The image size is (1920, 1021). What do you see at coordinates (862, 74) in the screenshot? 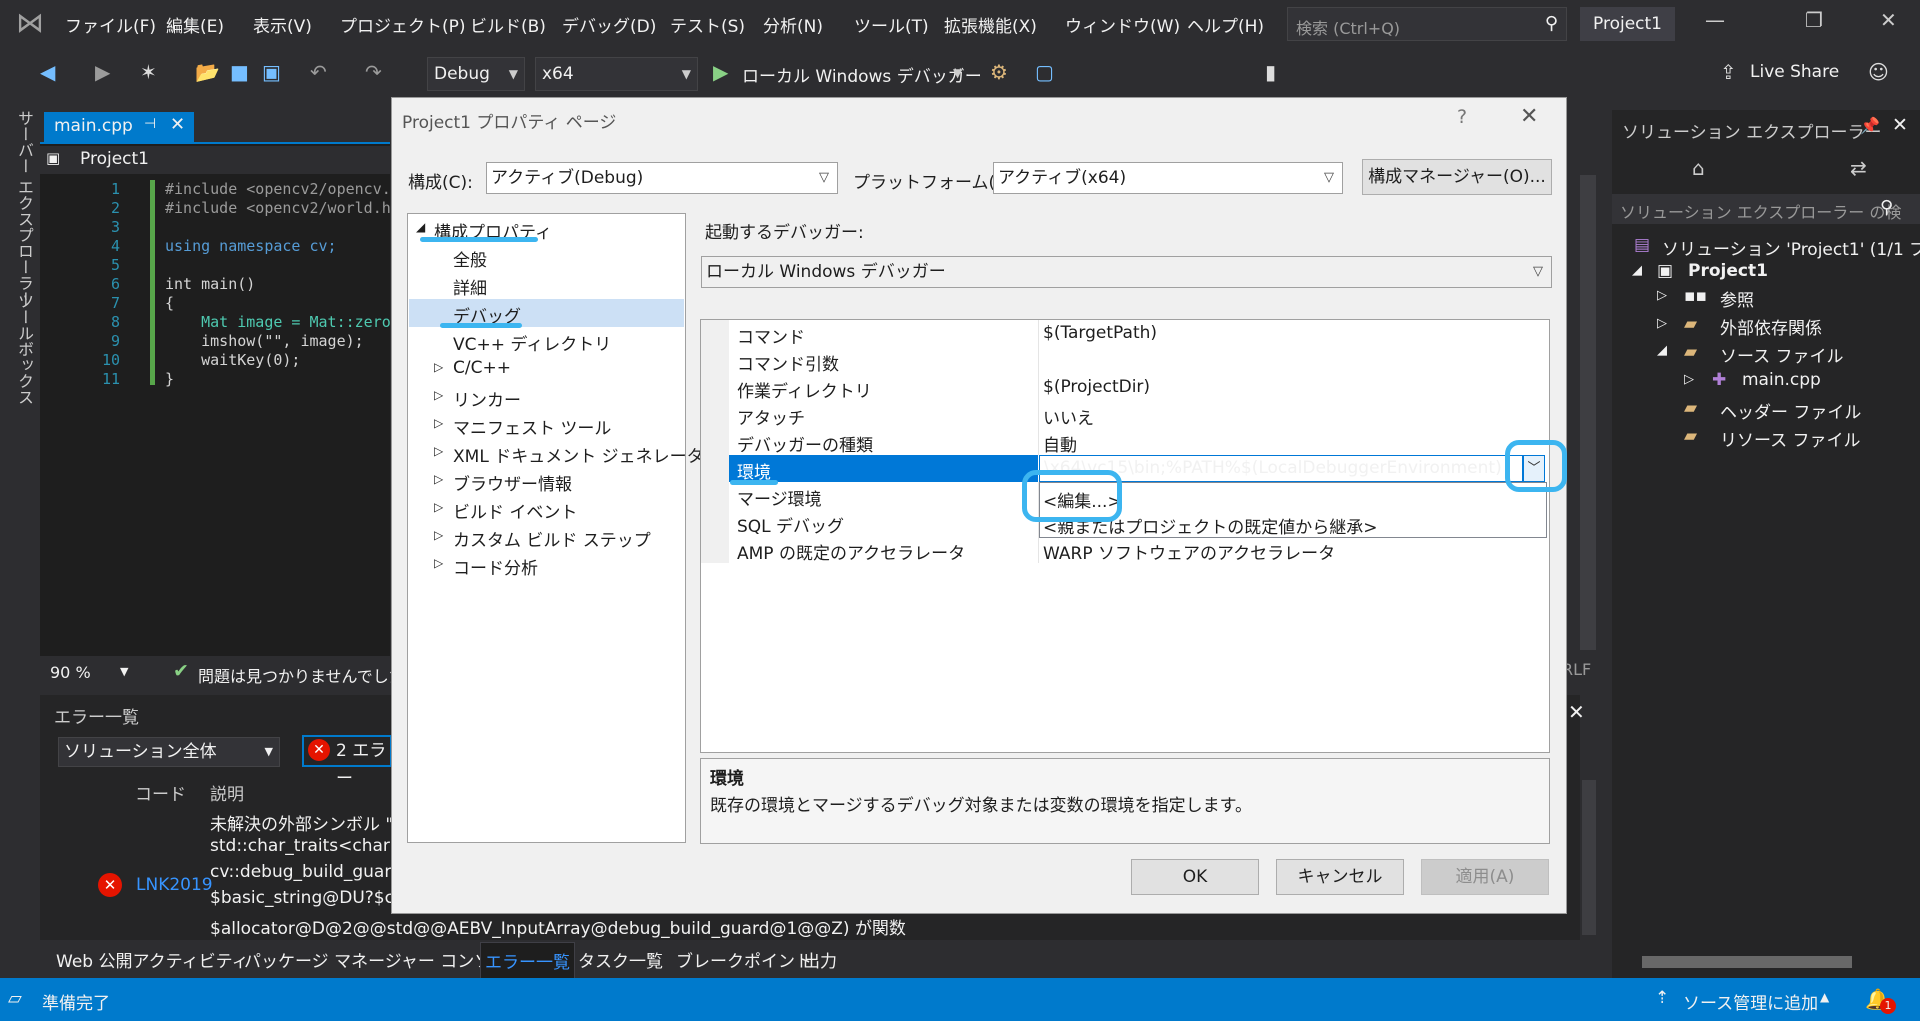
I see `run-debugger-button: ローカル Windows デバッガー` at bounding box center [862, 74].